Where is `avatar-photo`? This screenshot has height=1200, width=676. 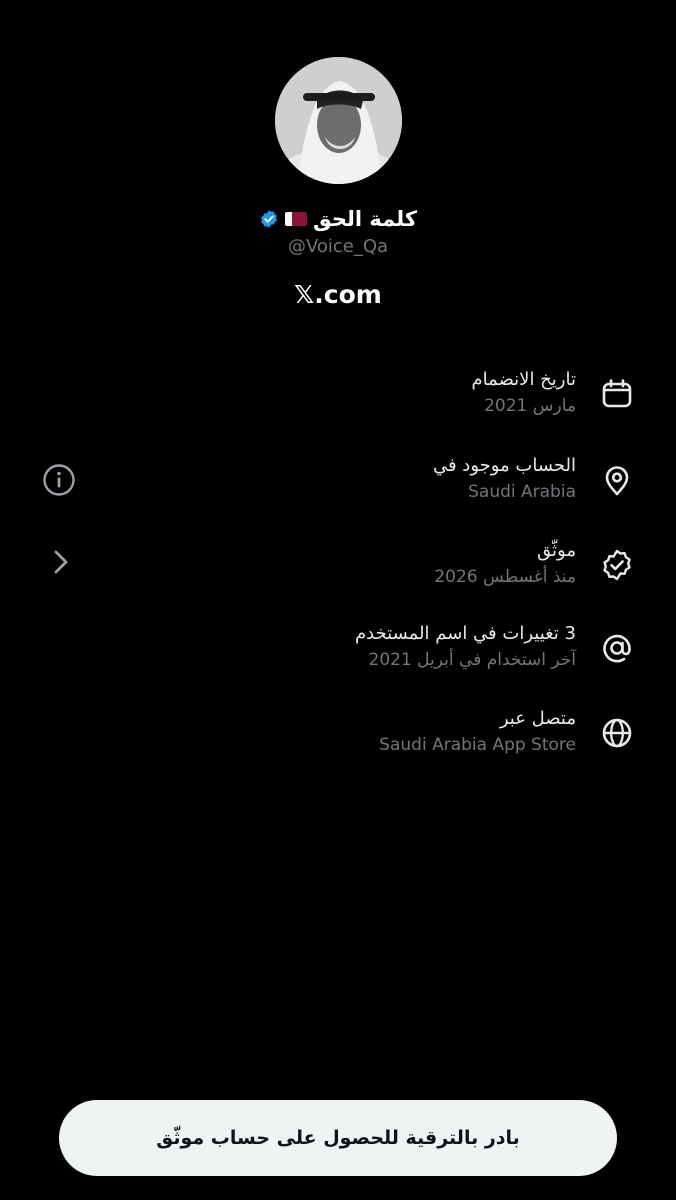
avatar-photo is located at coordinates (338, 120).